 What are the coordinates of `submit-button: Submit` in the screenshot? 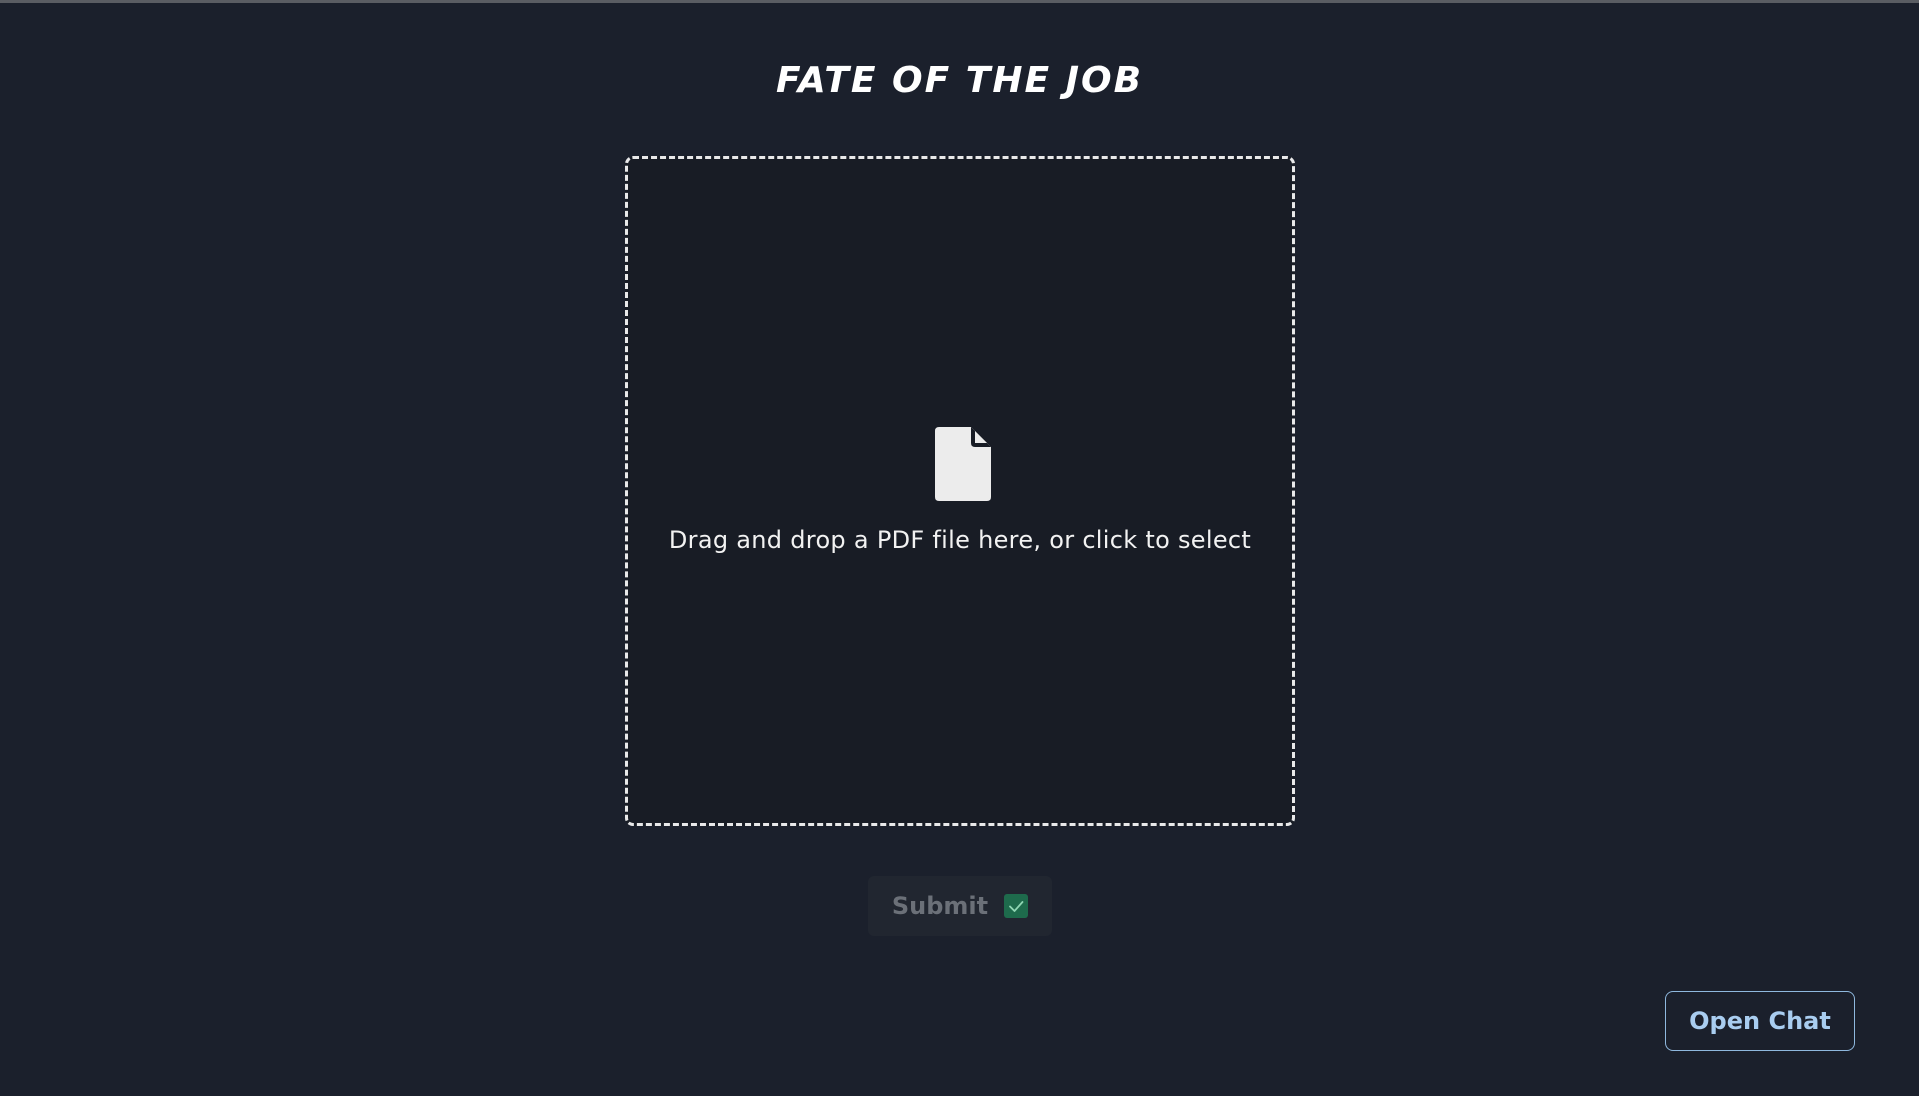 It's located at (960, 906).